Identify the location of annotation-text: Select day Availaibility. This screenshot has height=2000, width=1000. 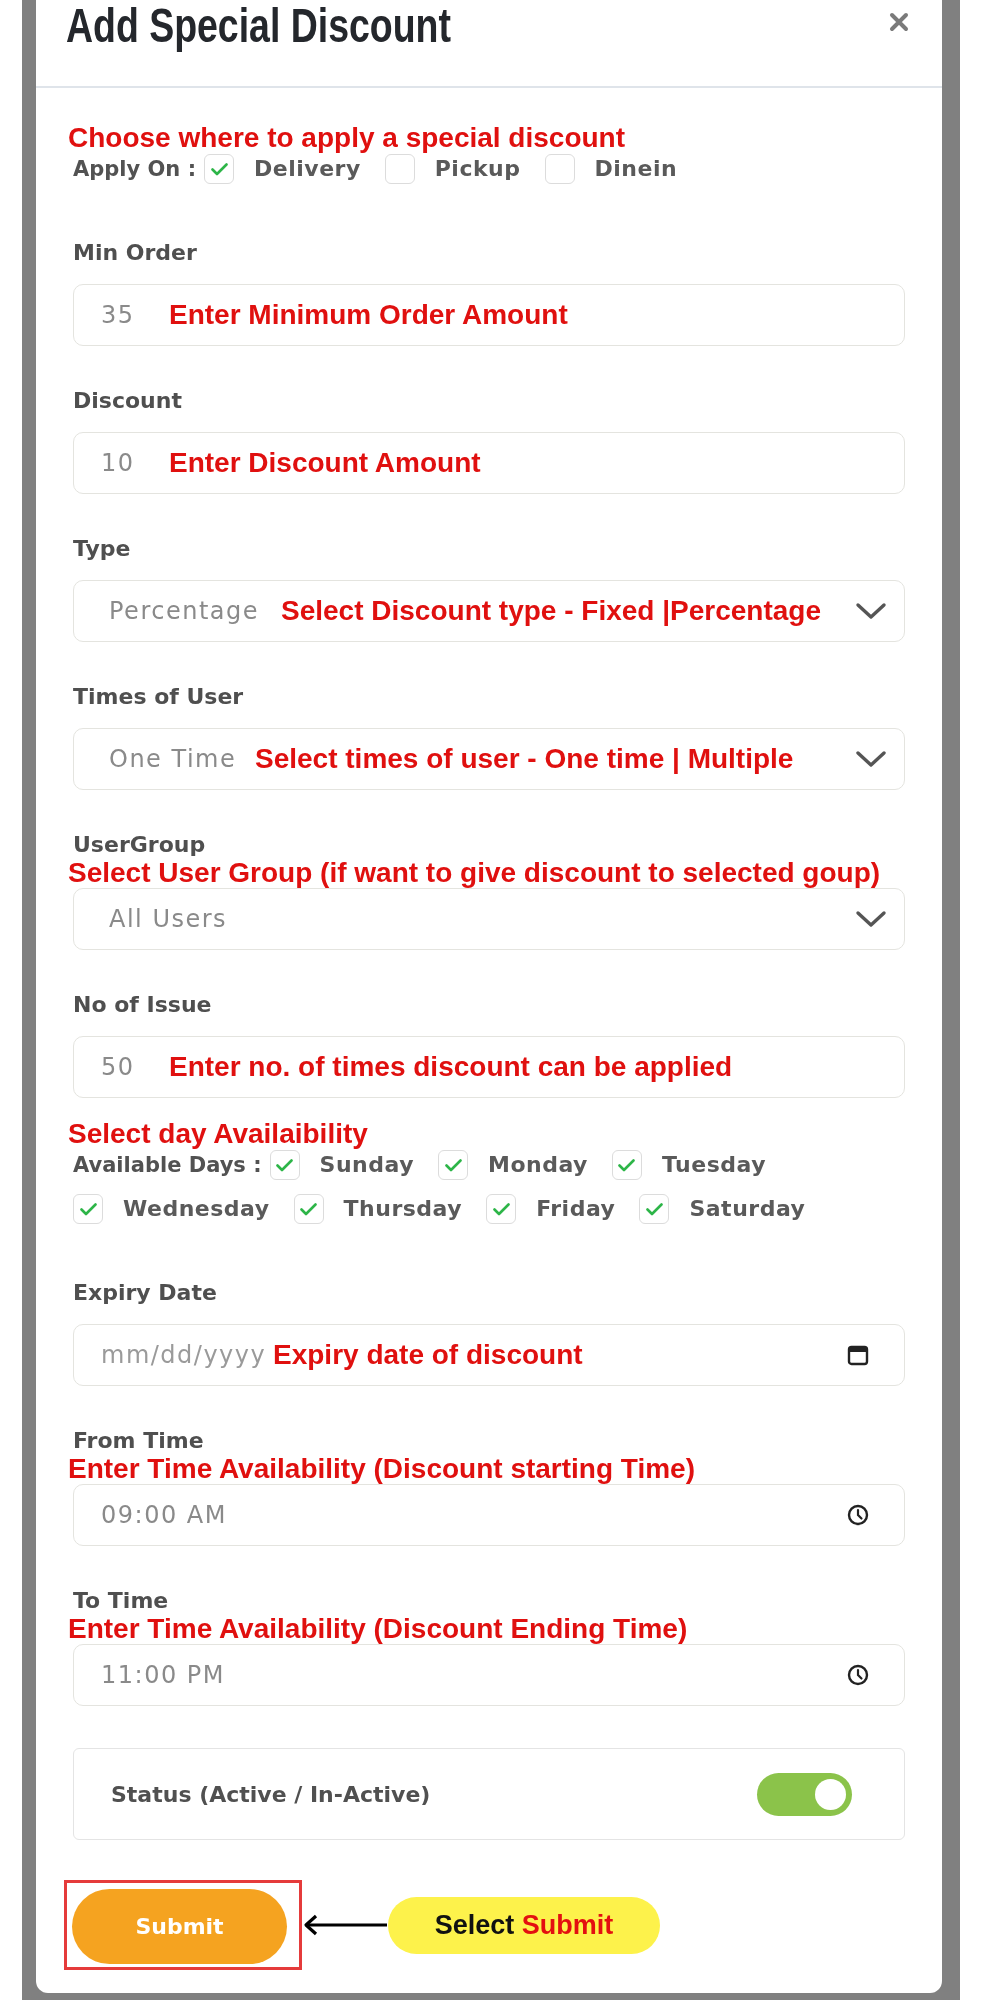
(218, 1134).